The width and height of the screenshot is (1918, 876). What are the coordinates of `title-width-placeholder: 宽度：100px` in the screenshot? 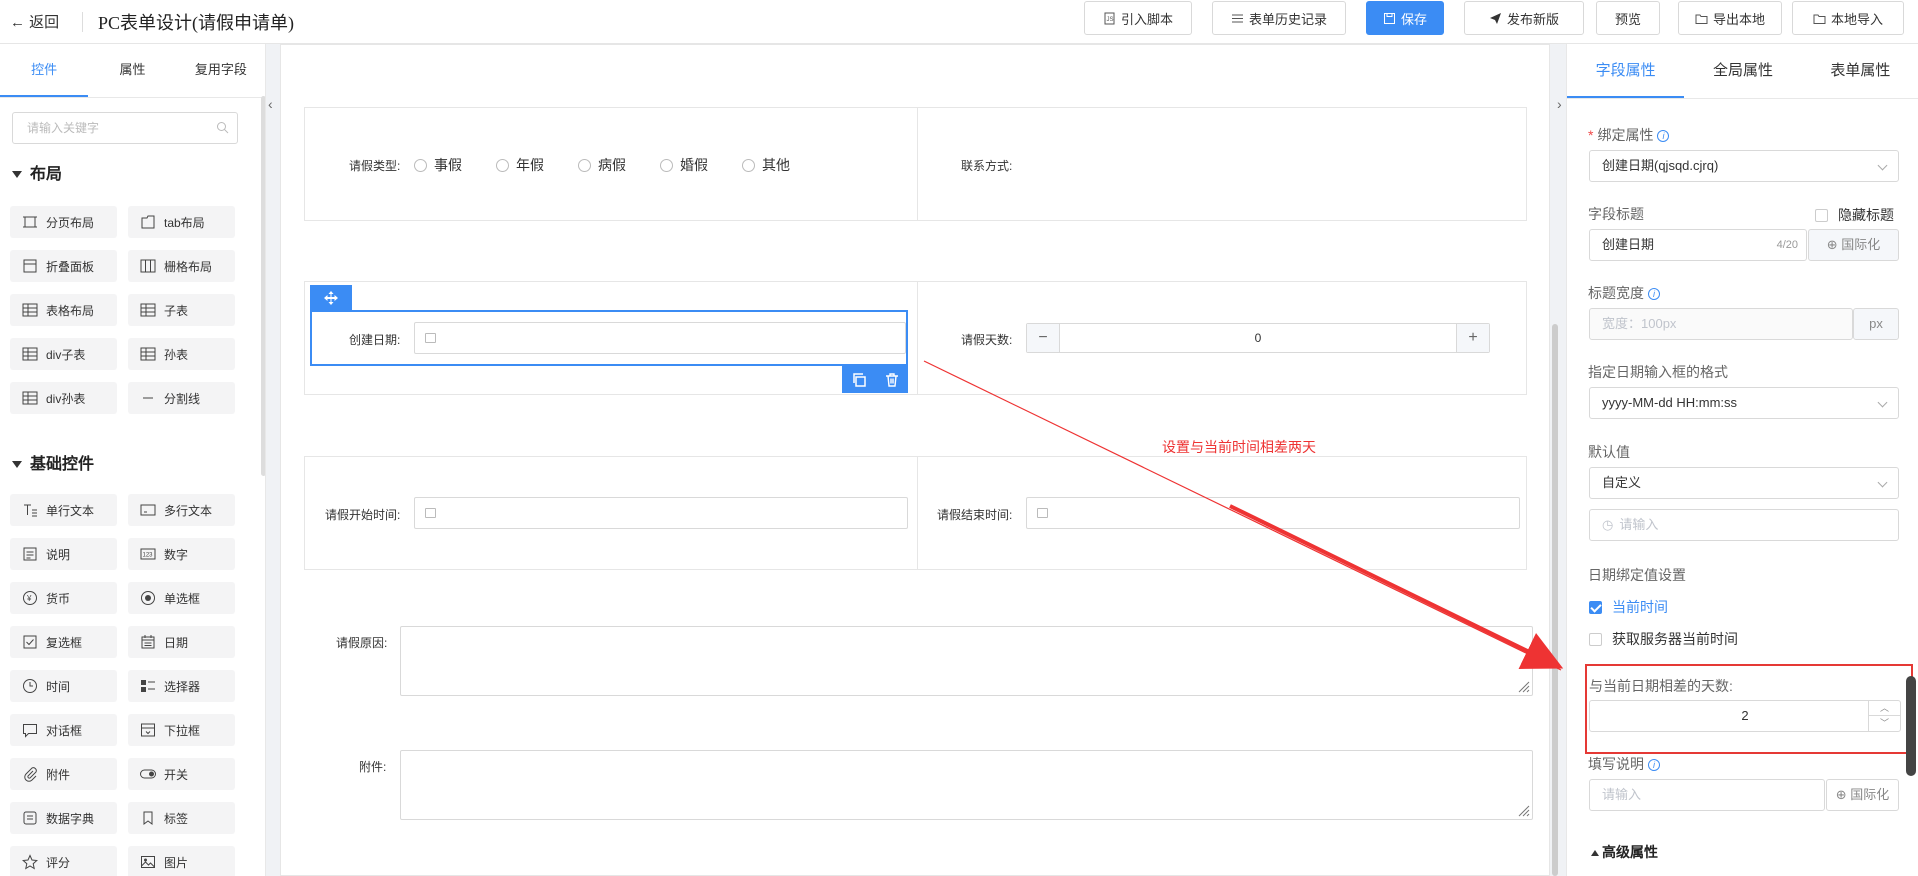 It's located at (1639, 323).